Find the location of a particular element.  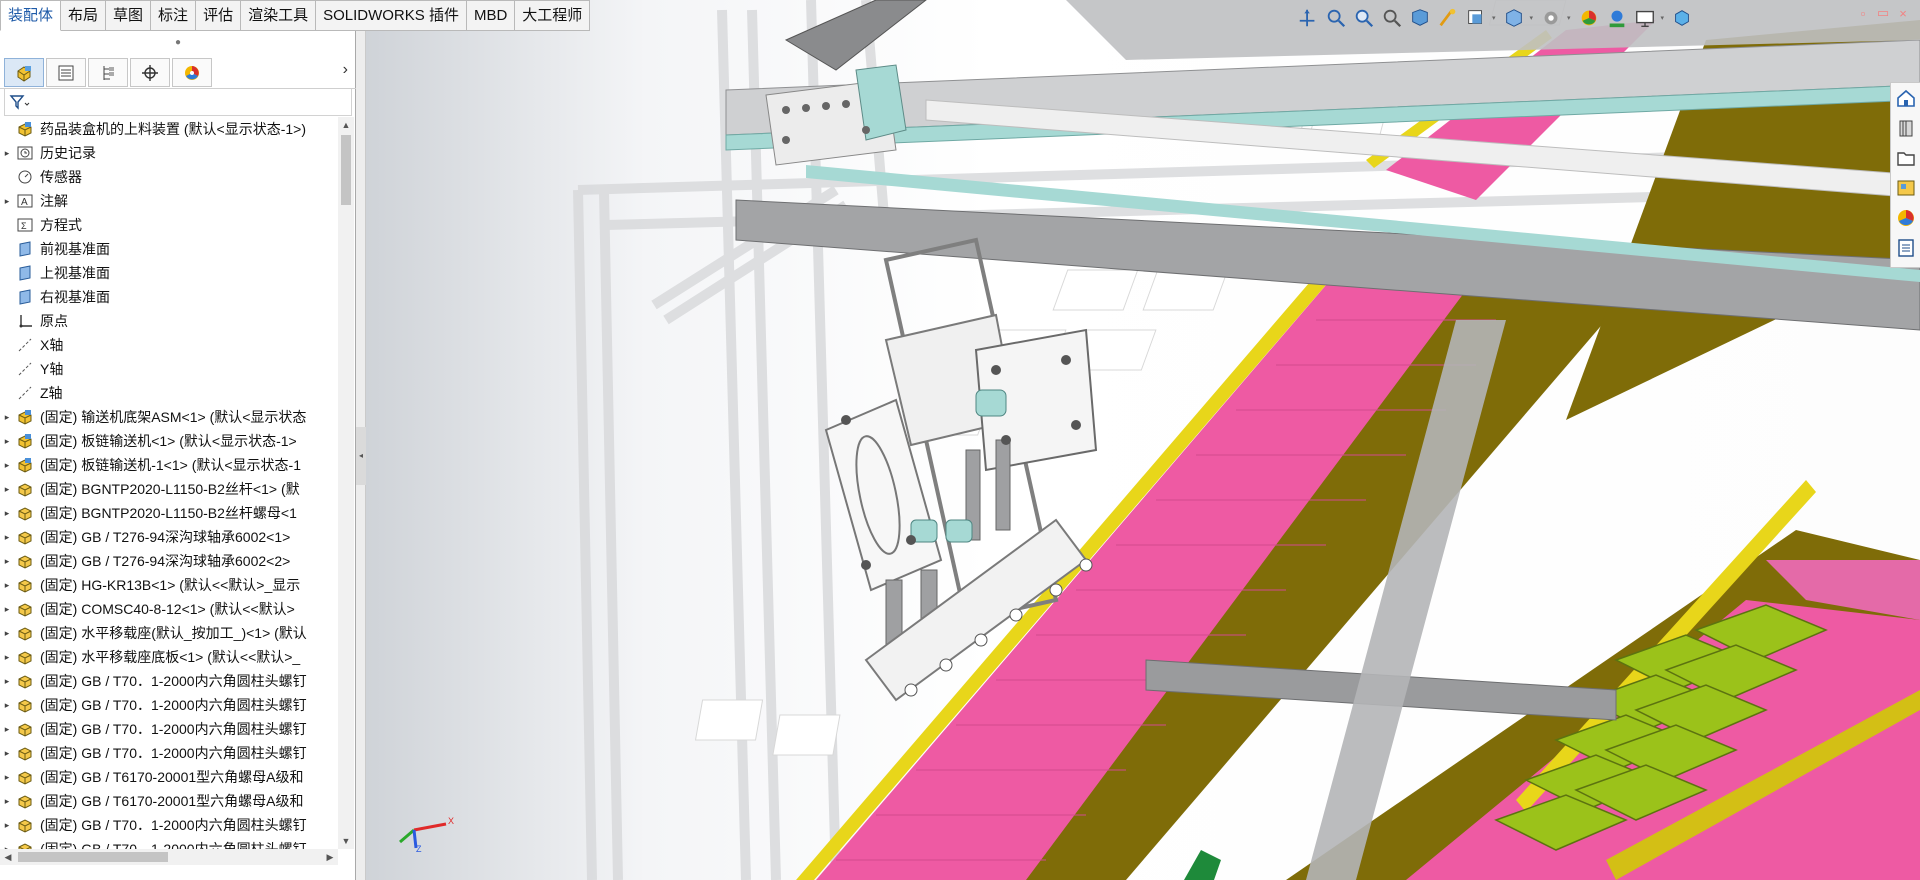

tab-6: SOLIDWORKS 插件 is located at coordinates (391, 15).